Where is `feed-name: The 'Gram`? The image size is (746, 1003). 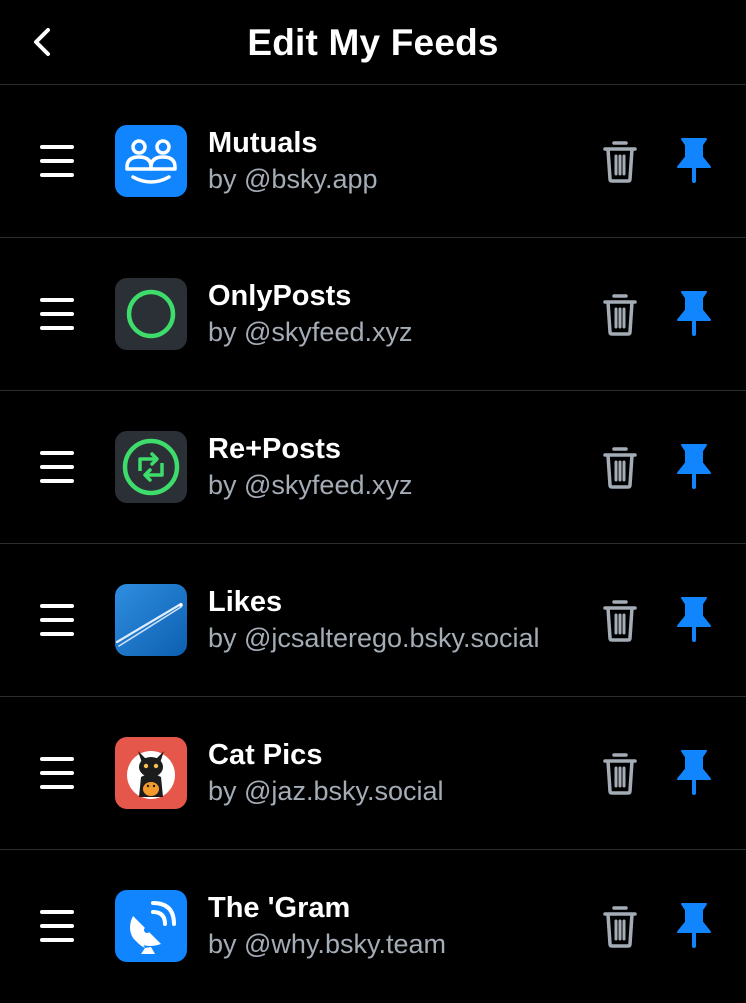 feed-name: The 'Gram is located at coordinates (279, 908).